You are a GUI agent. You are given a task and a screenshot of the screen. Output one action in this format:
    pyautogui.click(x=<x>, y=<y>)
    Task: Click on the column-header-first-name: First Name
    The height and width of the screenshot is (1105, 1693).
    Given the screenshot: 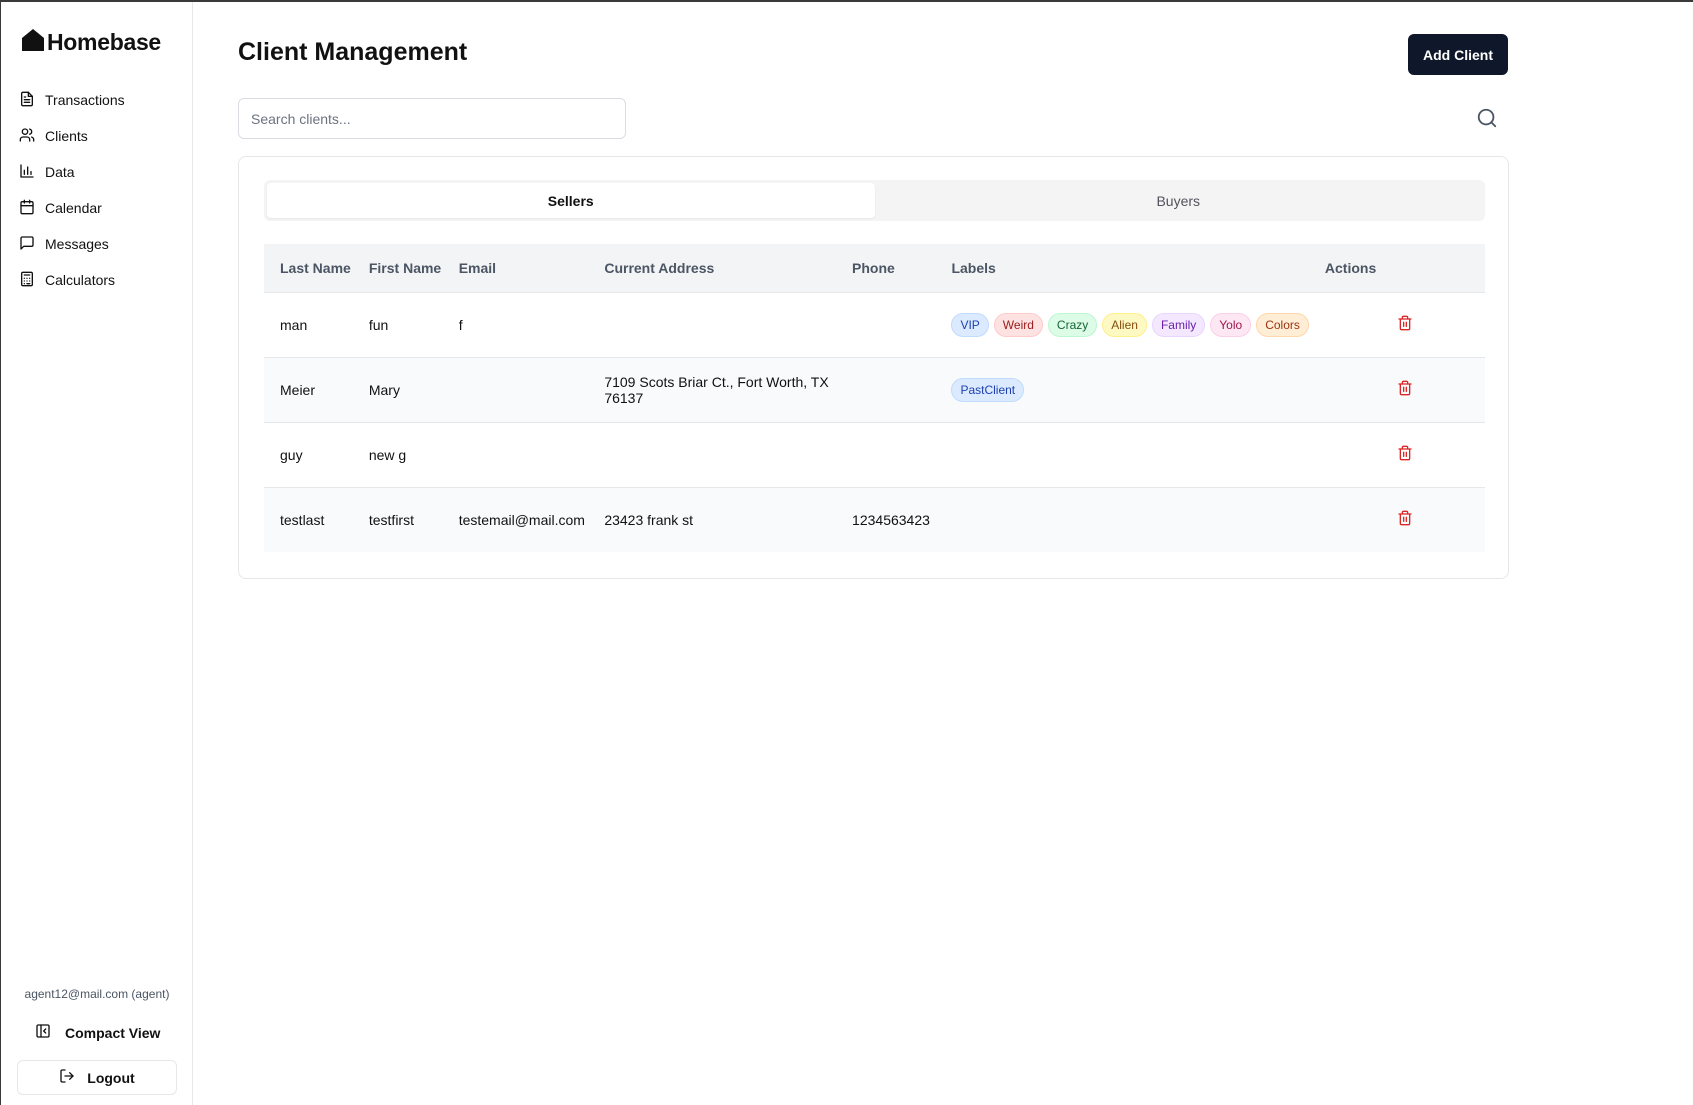 What is the action you would take?
    pyautogui.click(x=397, y=268)
    